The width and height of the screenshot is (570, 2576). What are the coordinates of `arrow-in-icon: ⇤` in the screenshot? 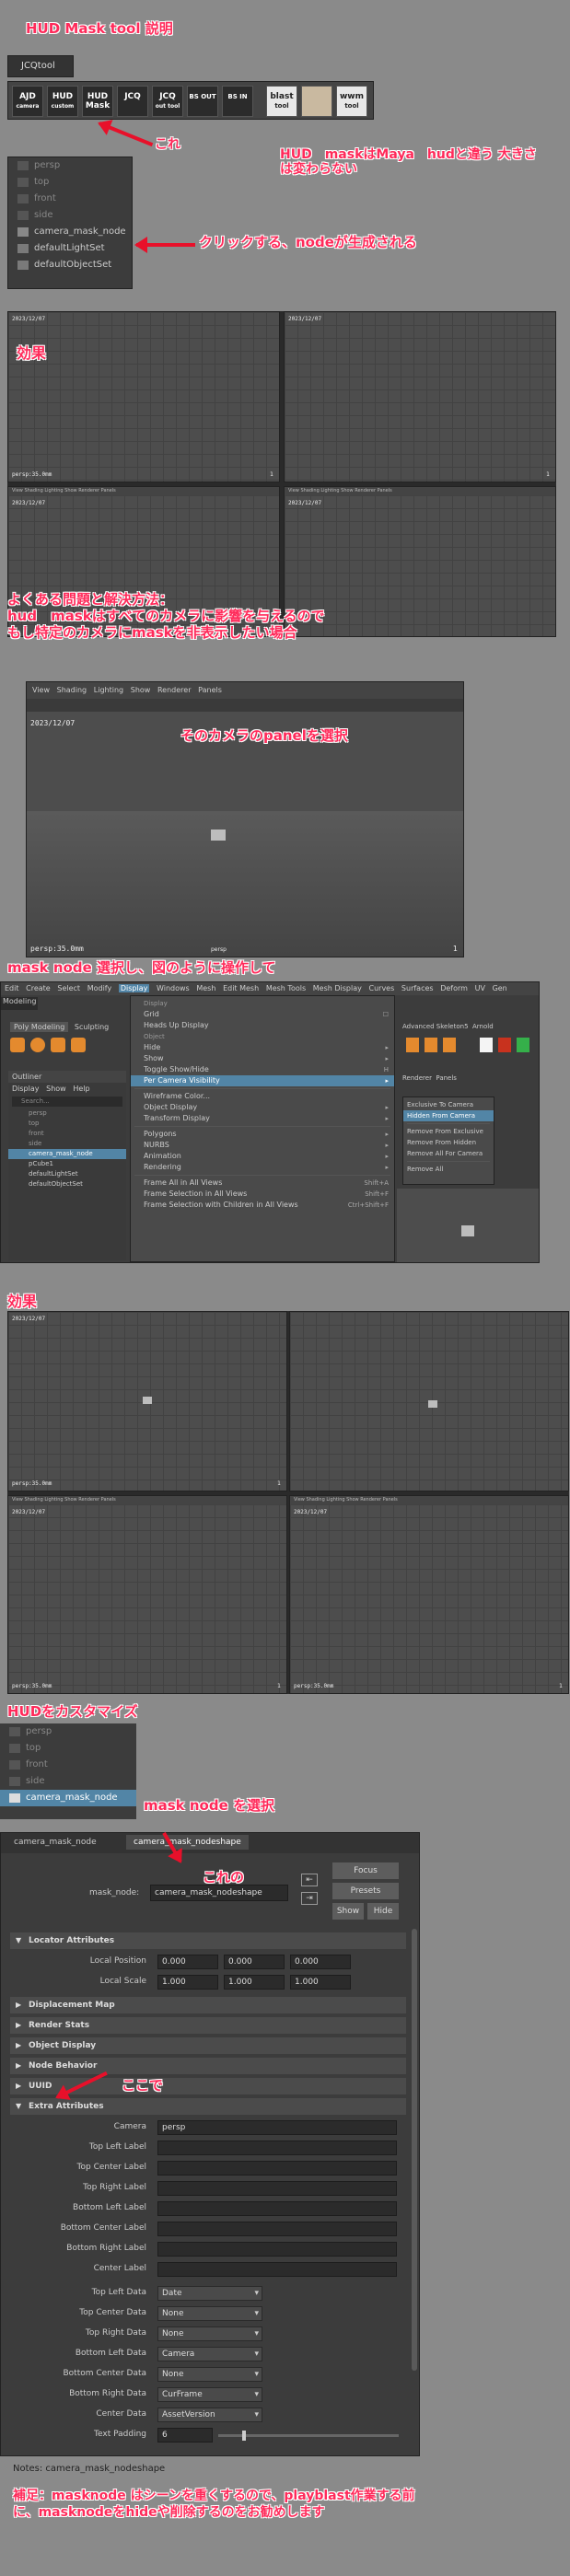 It's located at (309, 1880).